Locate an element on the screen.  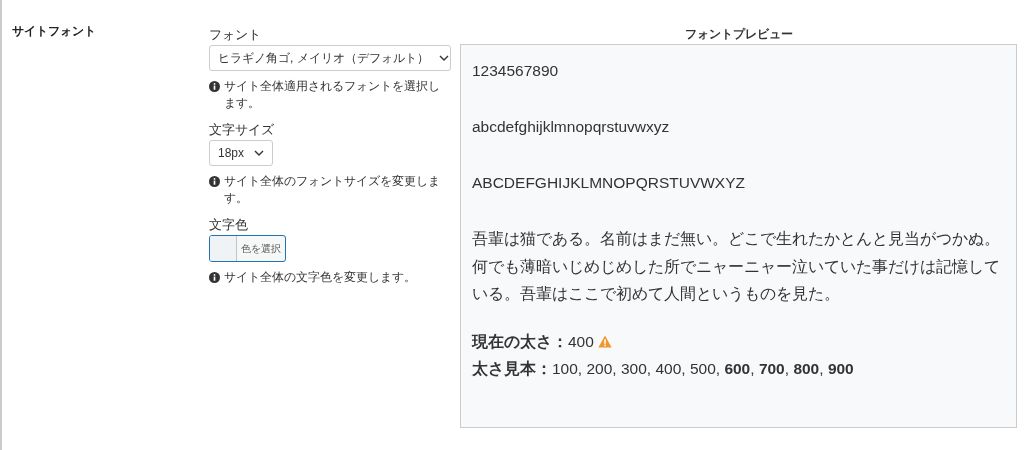
preview-title: フォントプレビュー is located at coordinates (738, 34).